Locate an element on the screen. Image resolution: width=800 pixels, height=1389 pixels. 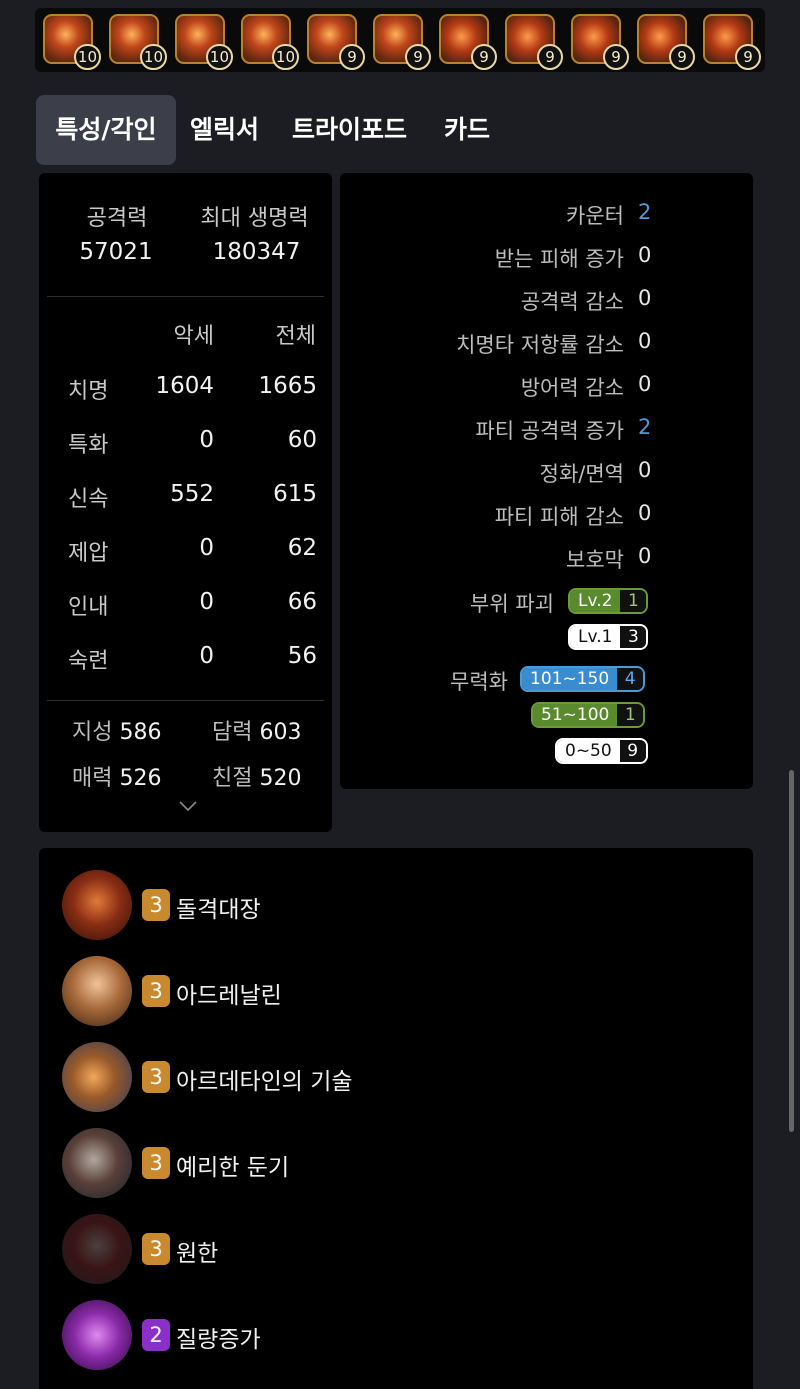
trait-name: 담력 is located at coordinates (232, 732).